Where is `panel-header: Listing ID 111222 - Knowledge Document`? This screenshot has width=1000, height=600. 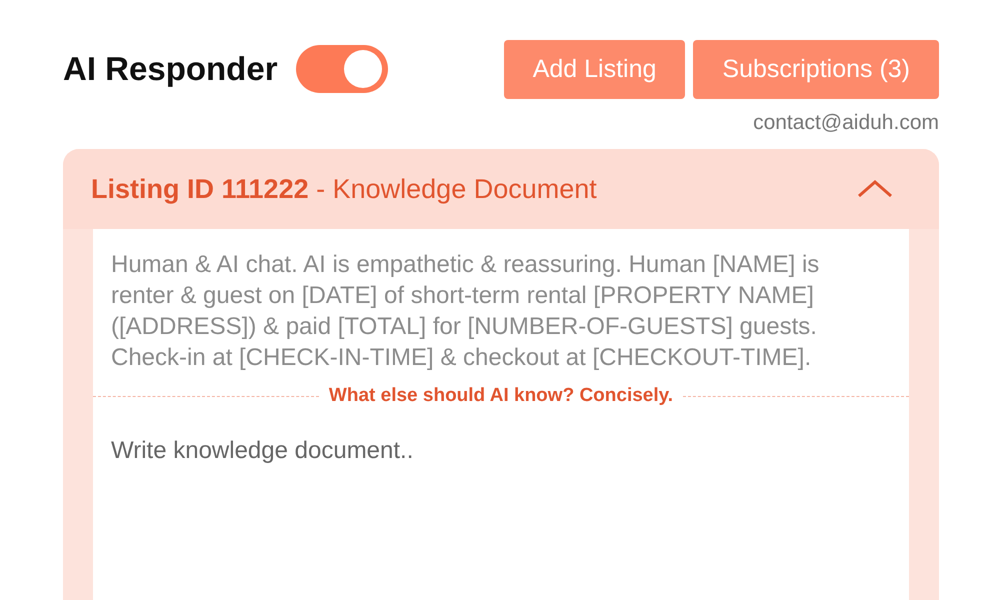
panel-header: Listing ID 111222 - Knowledge Document is located at coordinates (501, 189).